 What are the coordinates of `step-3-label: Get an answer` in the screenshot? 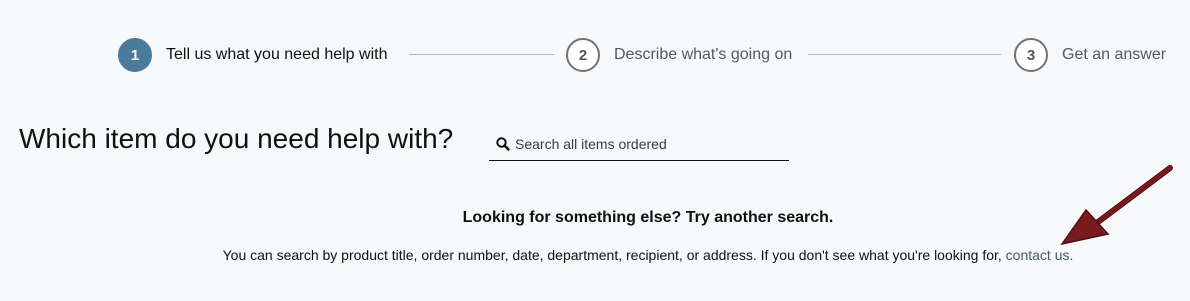 It's located at (1114, 54).